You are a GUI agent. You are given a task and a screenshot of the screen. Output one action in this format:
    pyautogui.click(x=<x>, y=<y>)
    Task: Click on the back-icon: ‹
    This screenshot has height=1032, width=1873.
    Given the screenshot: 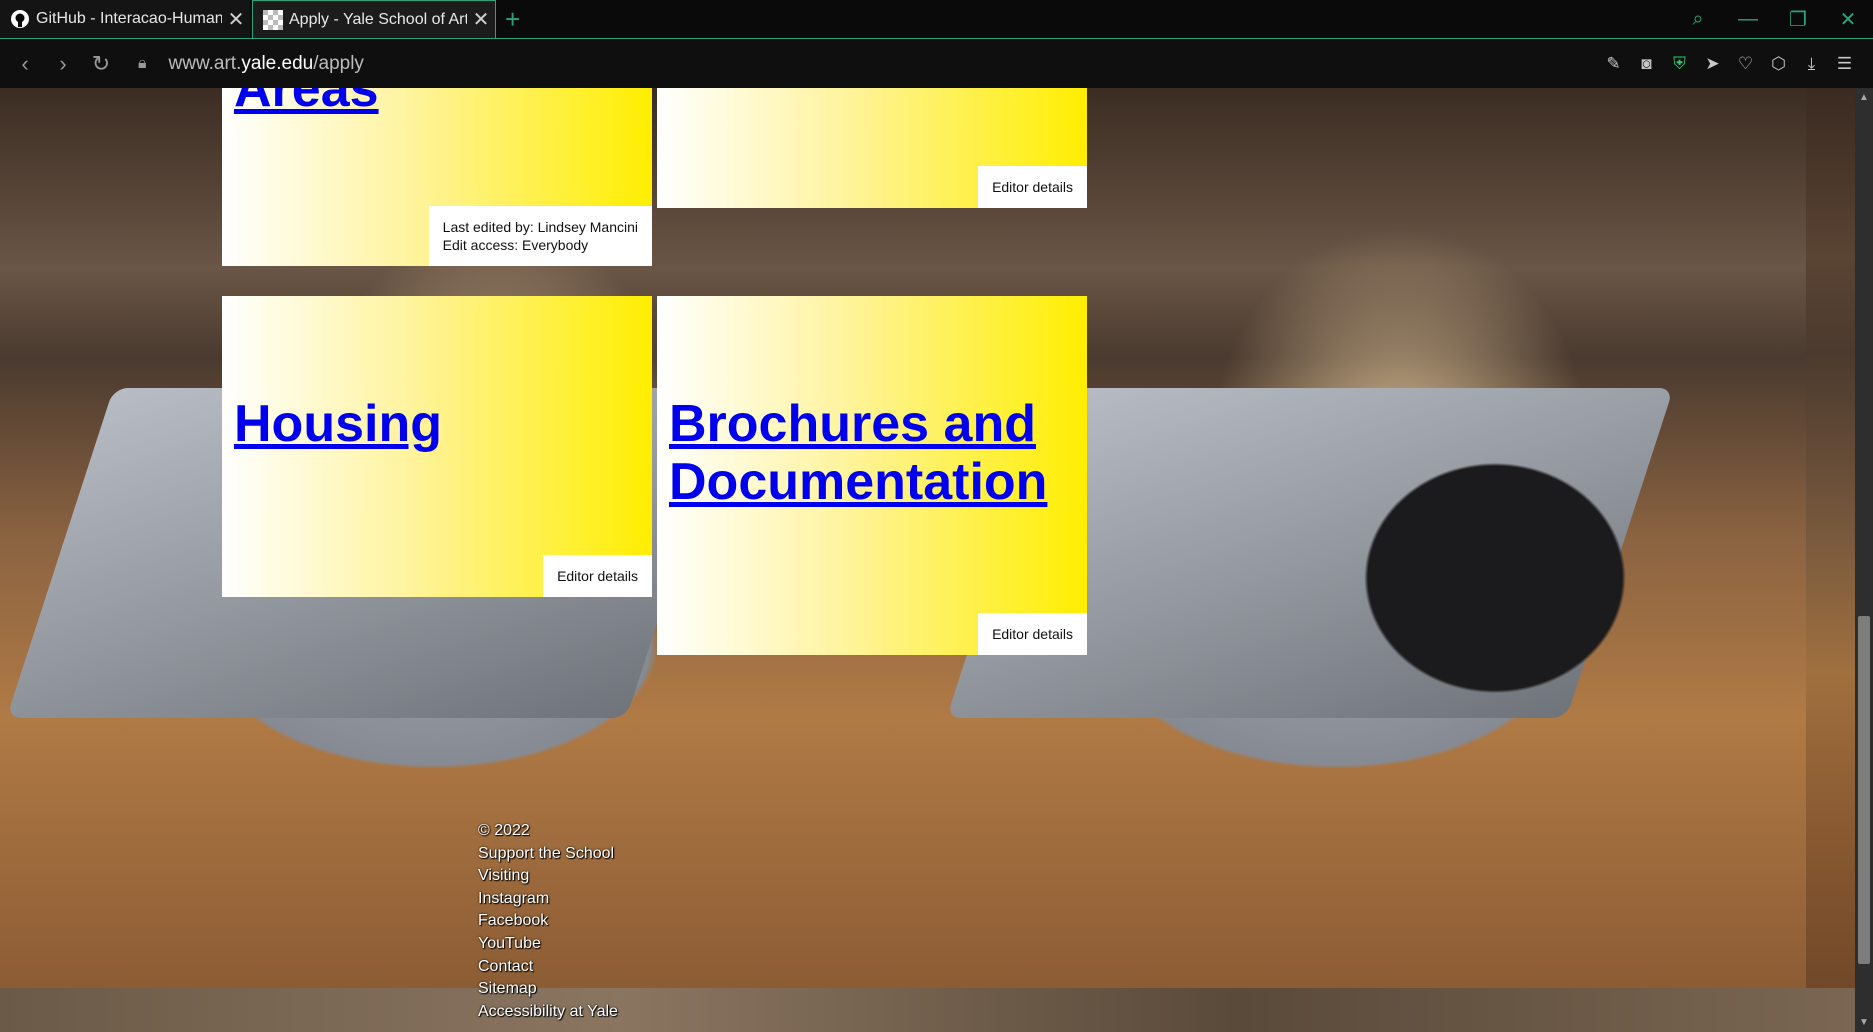 What is the action you would take?
    pyautogui.click(x=25, y=64)
    